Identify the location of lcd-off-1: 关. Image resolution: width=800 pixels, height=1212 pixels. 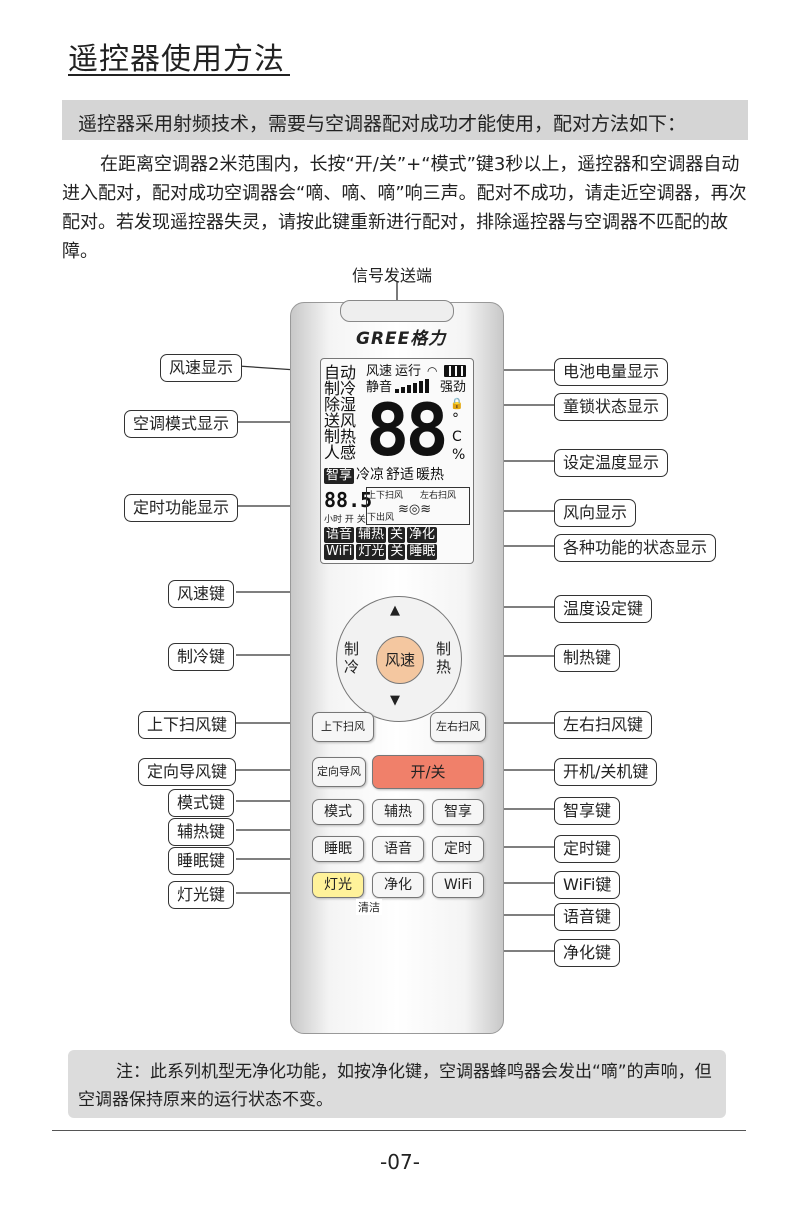
(397, 535).